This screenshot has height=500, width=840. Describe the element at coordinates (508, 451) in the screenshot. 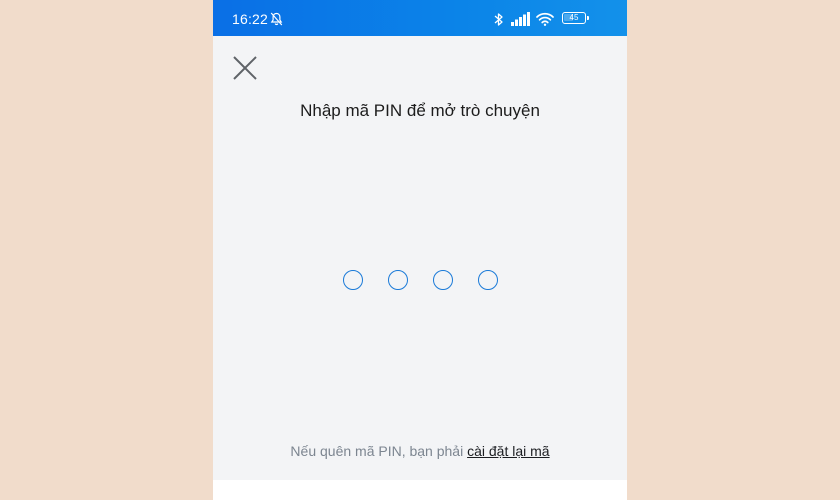

I see `reset-pin-link: cài đặt lại mã` at that location.